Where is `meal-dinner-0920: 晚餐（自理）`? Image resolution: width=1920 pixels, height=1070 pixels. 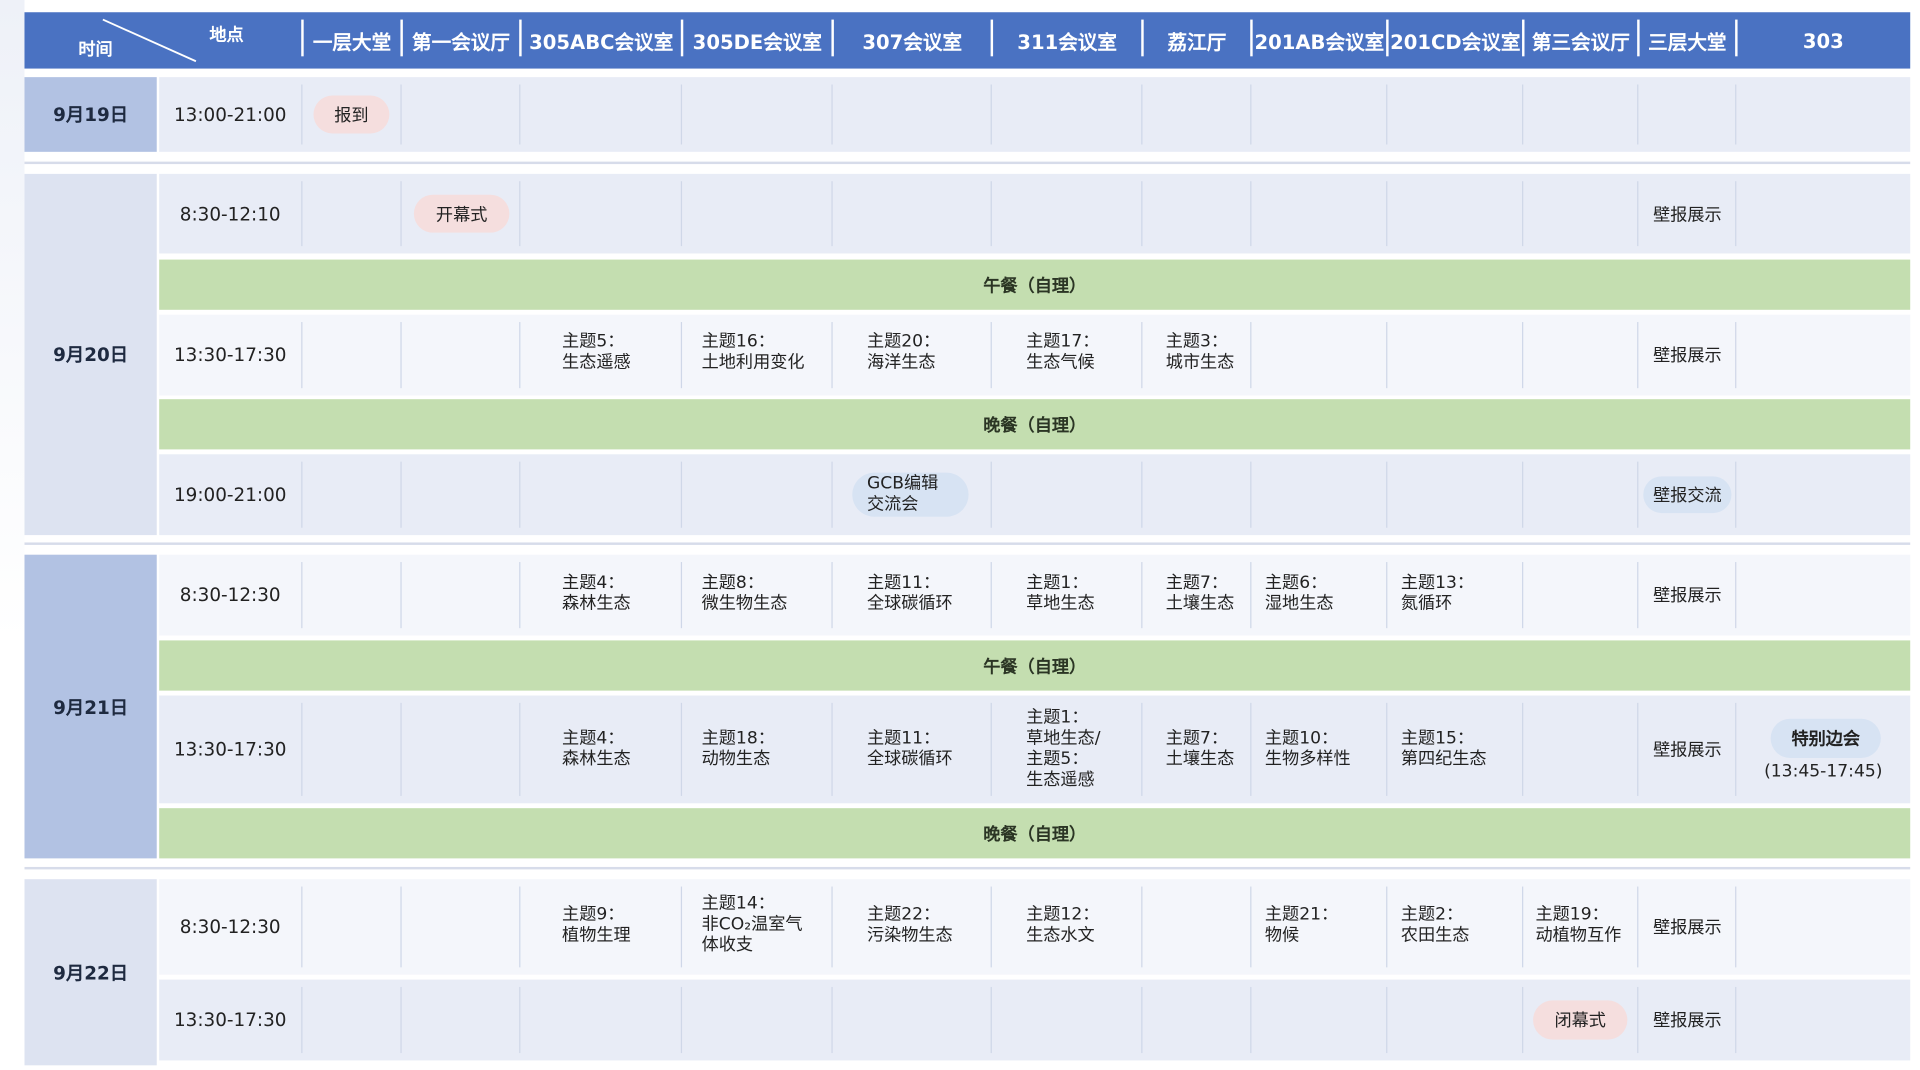 meal-dinner-0920: 晚餐（自理） is located at coordinates (1035, 424).